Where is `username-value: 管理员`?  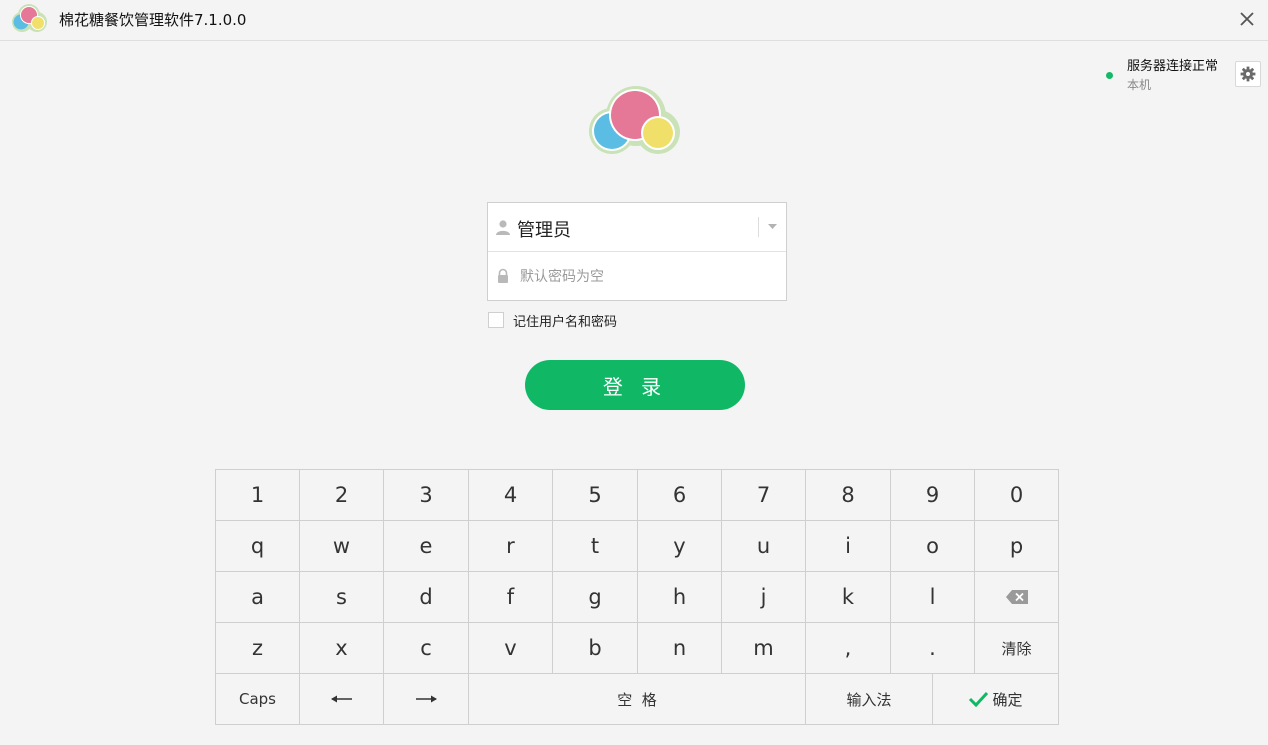 username-value: 管理员 is located at coordinates (544, 230).